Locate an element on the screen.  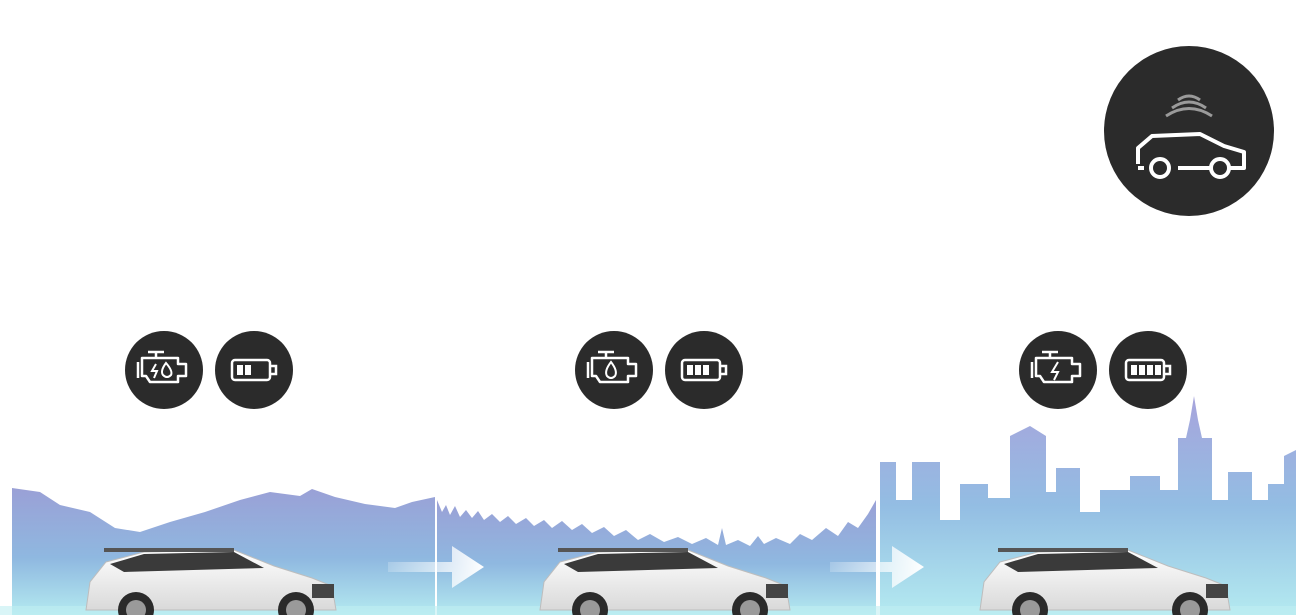
battery-three-bars-icon is located at coordinates (704, 370).